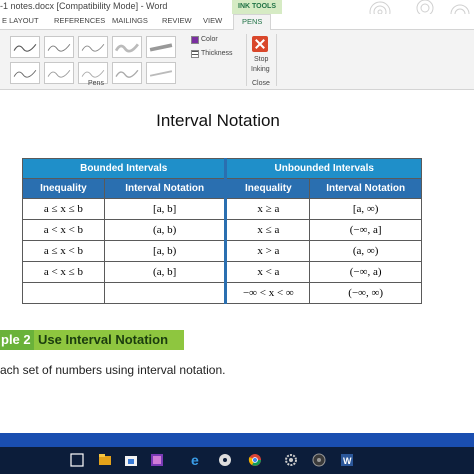 Image resolution: width=474 pixels, height=474 pixels. I want to click on page-title: Interval Notation, so click(218, 120).